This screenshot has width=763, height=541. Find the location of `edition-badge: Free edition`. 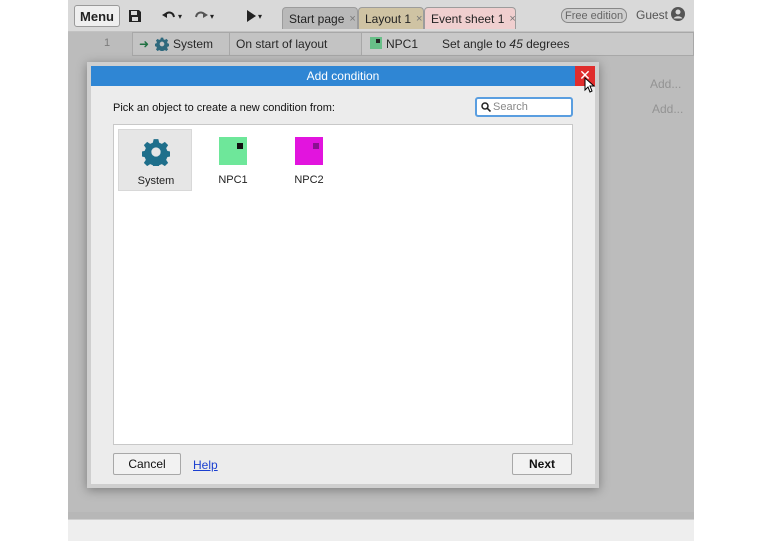

edition-badge: Free edition is located at coordinates (594, 15).